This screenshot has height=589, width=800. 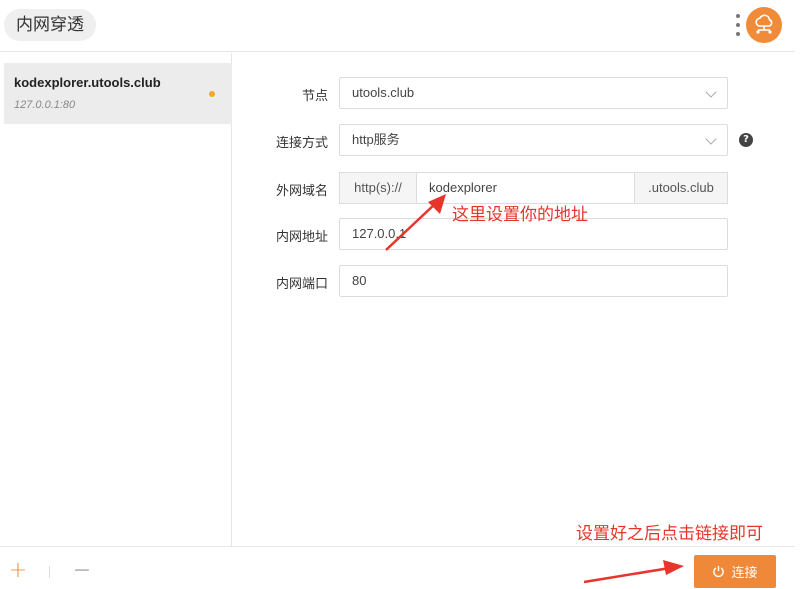 What do you see at coordinates (744, 573) in the screenshot?
I see `connect-button-label: 连接` at bounding box center [744, 573].